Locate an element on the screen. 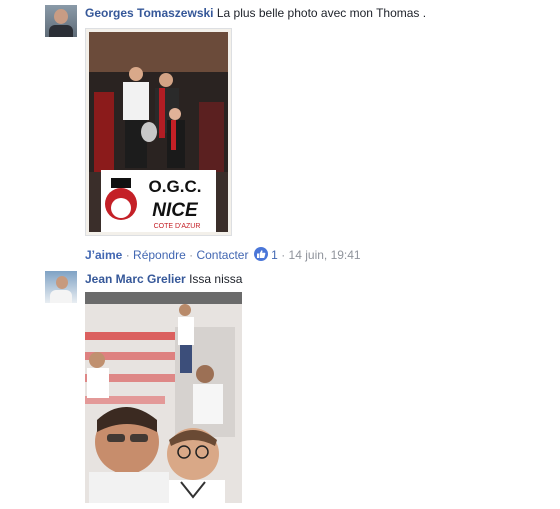 This screenshot has width=560, height=509. banner-line-2: NICE is located at coordinates (175, 210).